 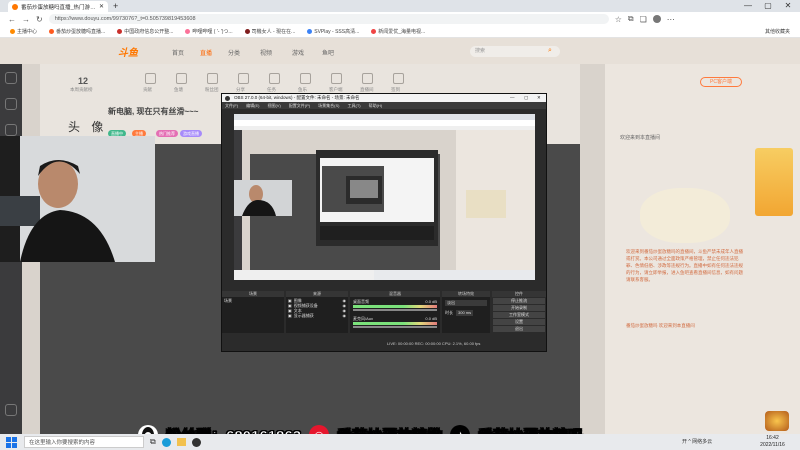 I want to click on event-badge-icon, so click(x=777, y=421).